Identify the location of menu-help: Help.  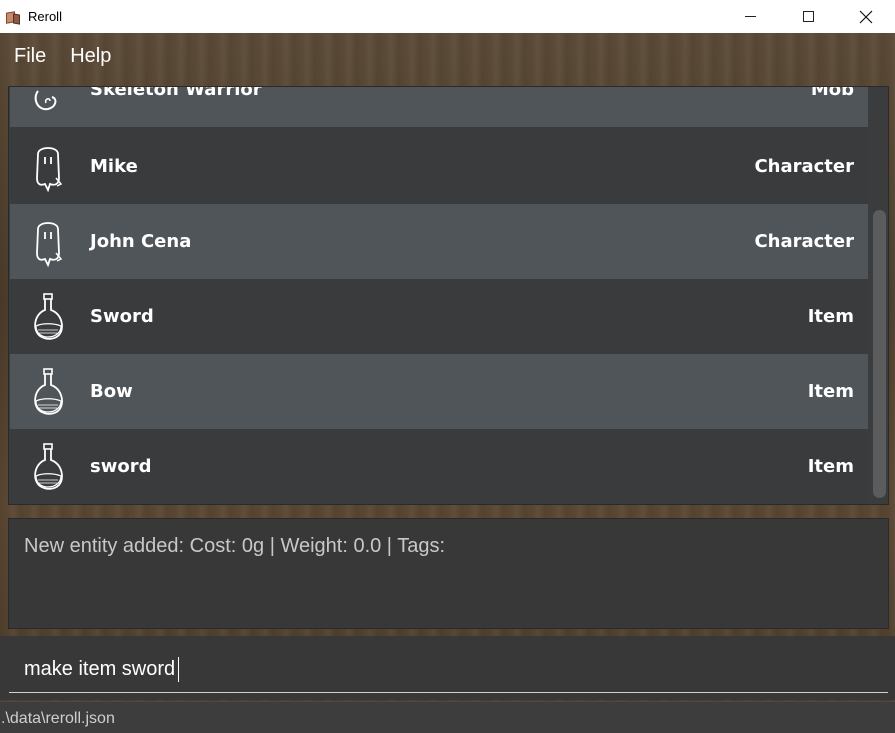
(90, 56).